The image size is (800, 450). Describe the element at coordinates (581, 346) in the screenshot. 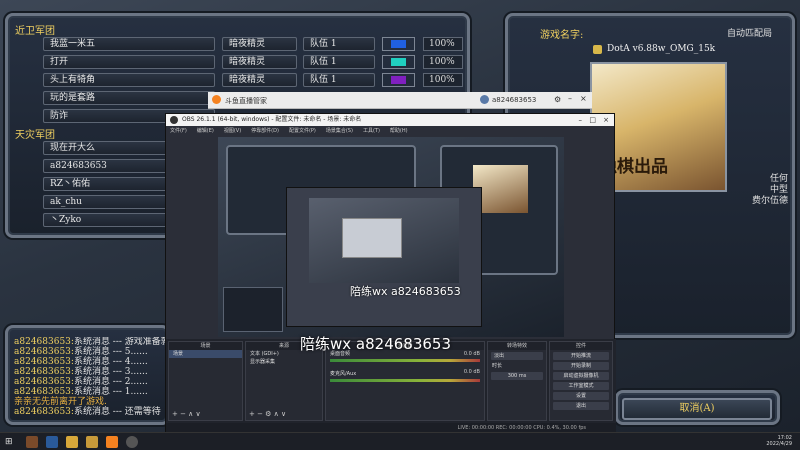

I see `controls-dock-title: 控件` at that location.